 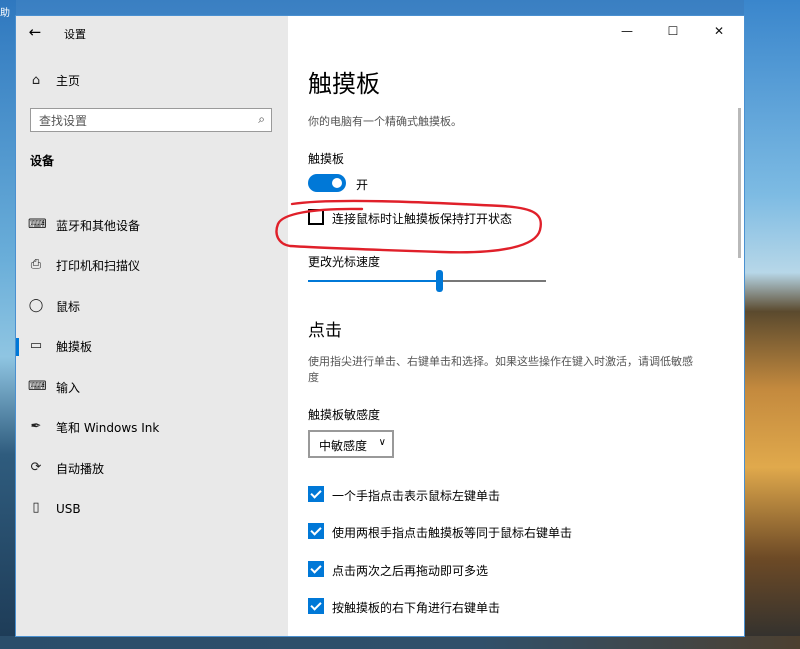 What do you see at coordinates (344, 84) in the screenshot?
I see `page-title: 触摸板` at bounding box center [344, 84].